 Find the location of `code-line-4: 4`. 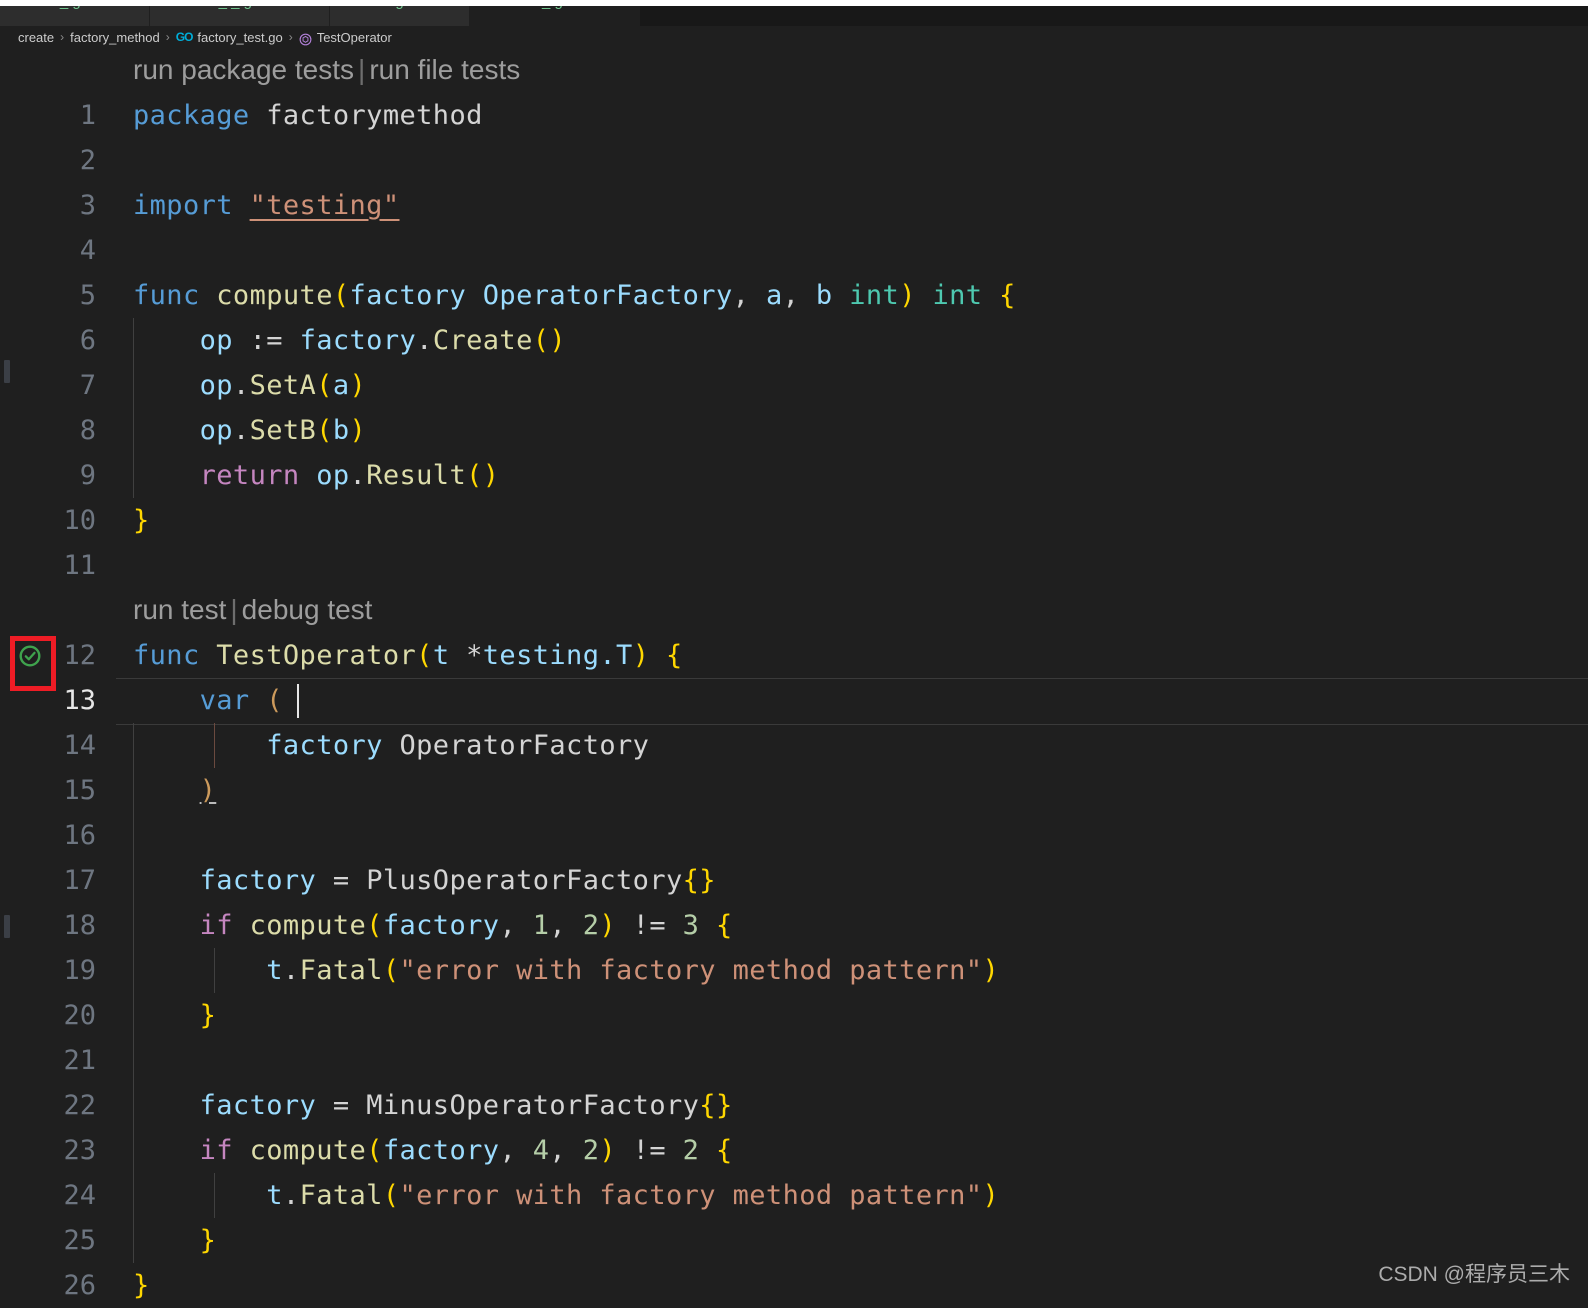

code-line-4: 4 is located at coordinates (794, 250).